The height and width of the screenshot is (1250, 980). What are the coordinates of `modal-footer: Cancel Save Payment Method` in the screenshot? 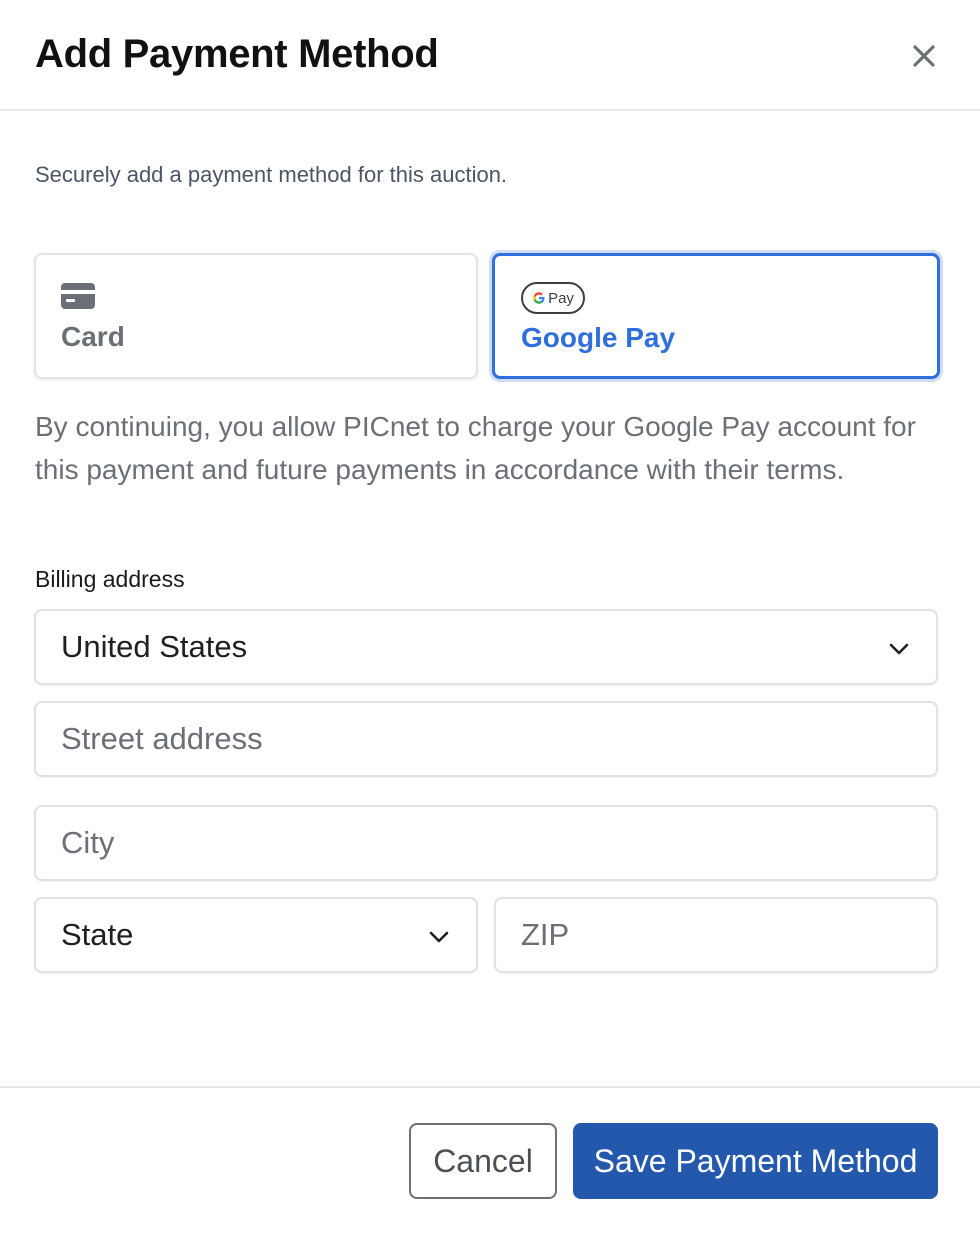 It's located at (490, 1168).